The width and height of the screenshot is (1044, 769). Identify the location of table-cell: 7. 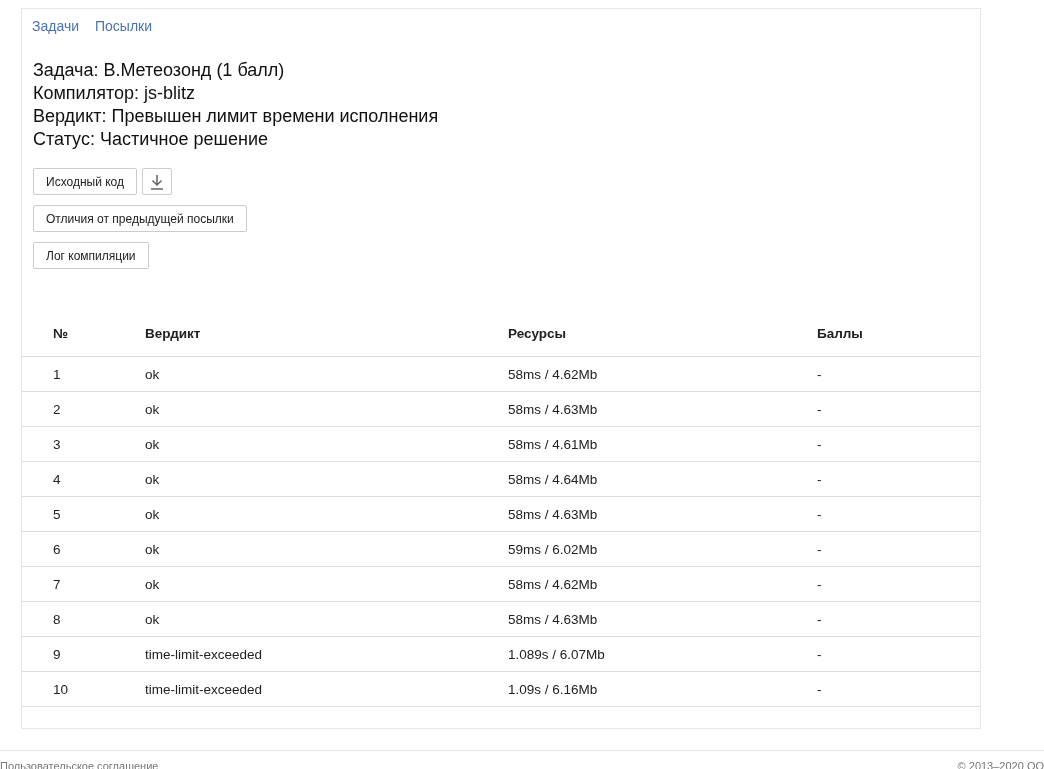
(57, 584).